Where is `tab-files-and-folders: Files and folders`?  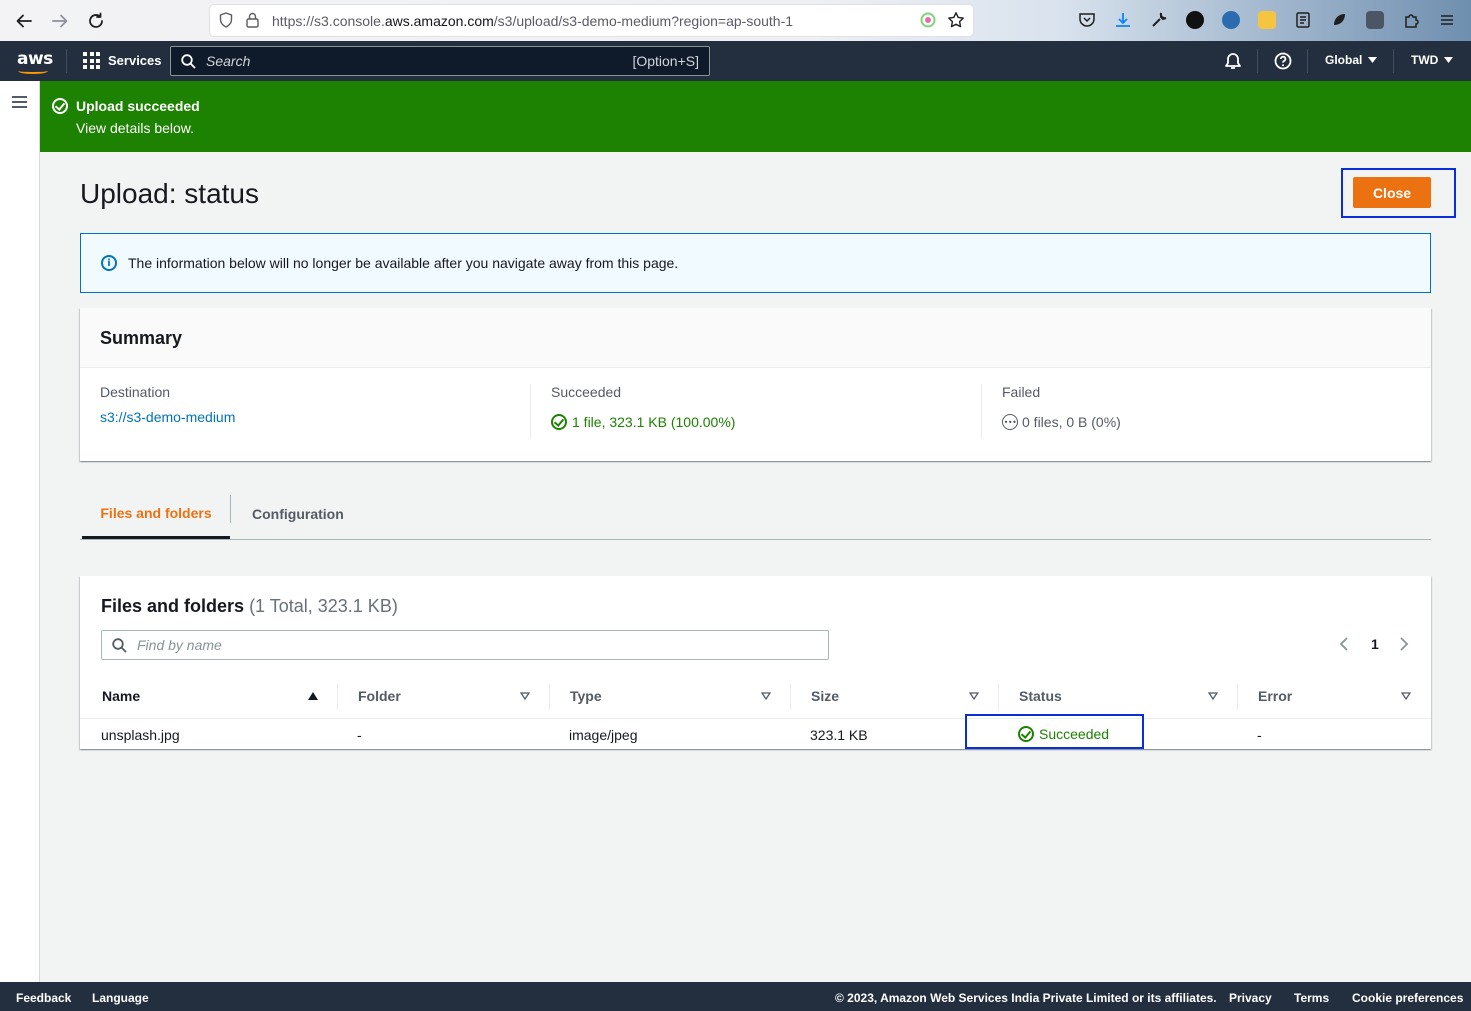
tab-files-and-folders: Files and folders is located at coordinates (156, 514).